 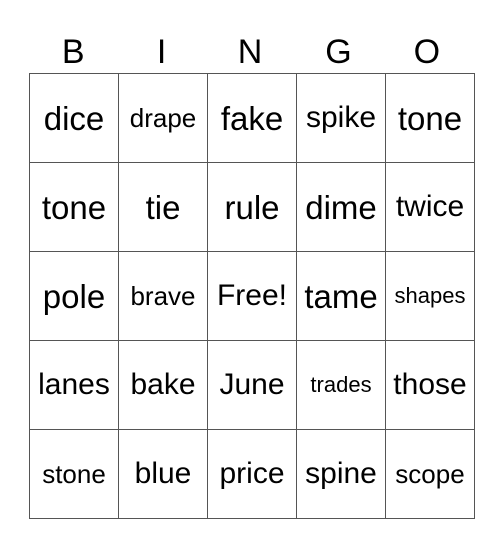 What do you see at coordinates (163, 118) in the screenshot?
I see `grid-cell: drape` at bounding box center [163, 118].